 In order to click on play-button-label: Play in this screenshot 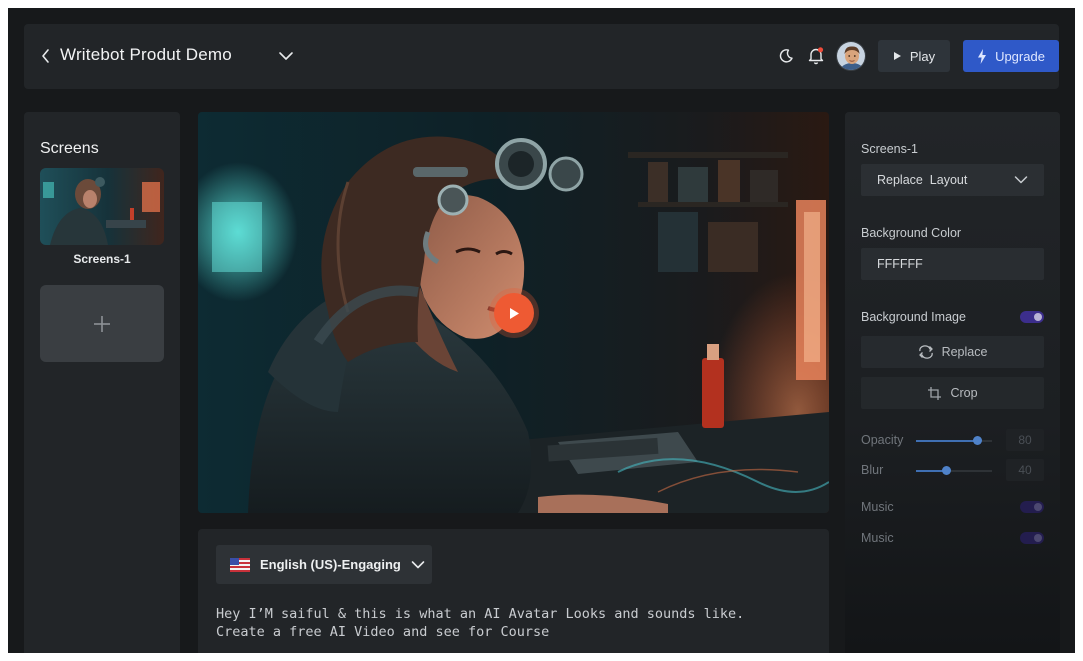, I will do `click(922, 56)`.